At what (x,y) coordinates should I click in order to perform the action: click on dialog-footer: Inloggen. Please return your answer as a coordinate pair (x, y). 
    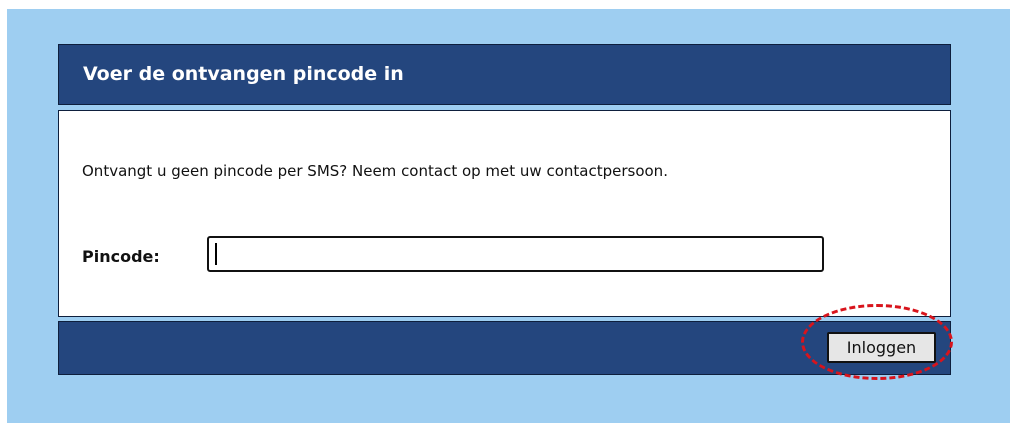
    Looking at the image, I should click on (504, 348).